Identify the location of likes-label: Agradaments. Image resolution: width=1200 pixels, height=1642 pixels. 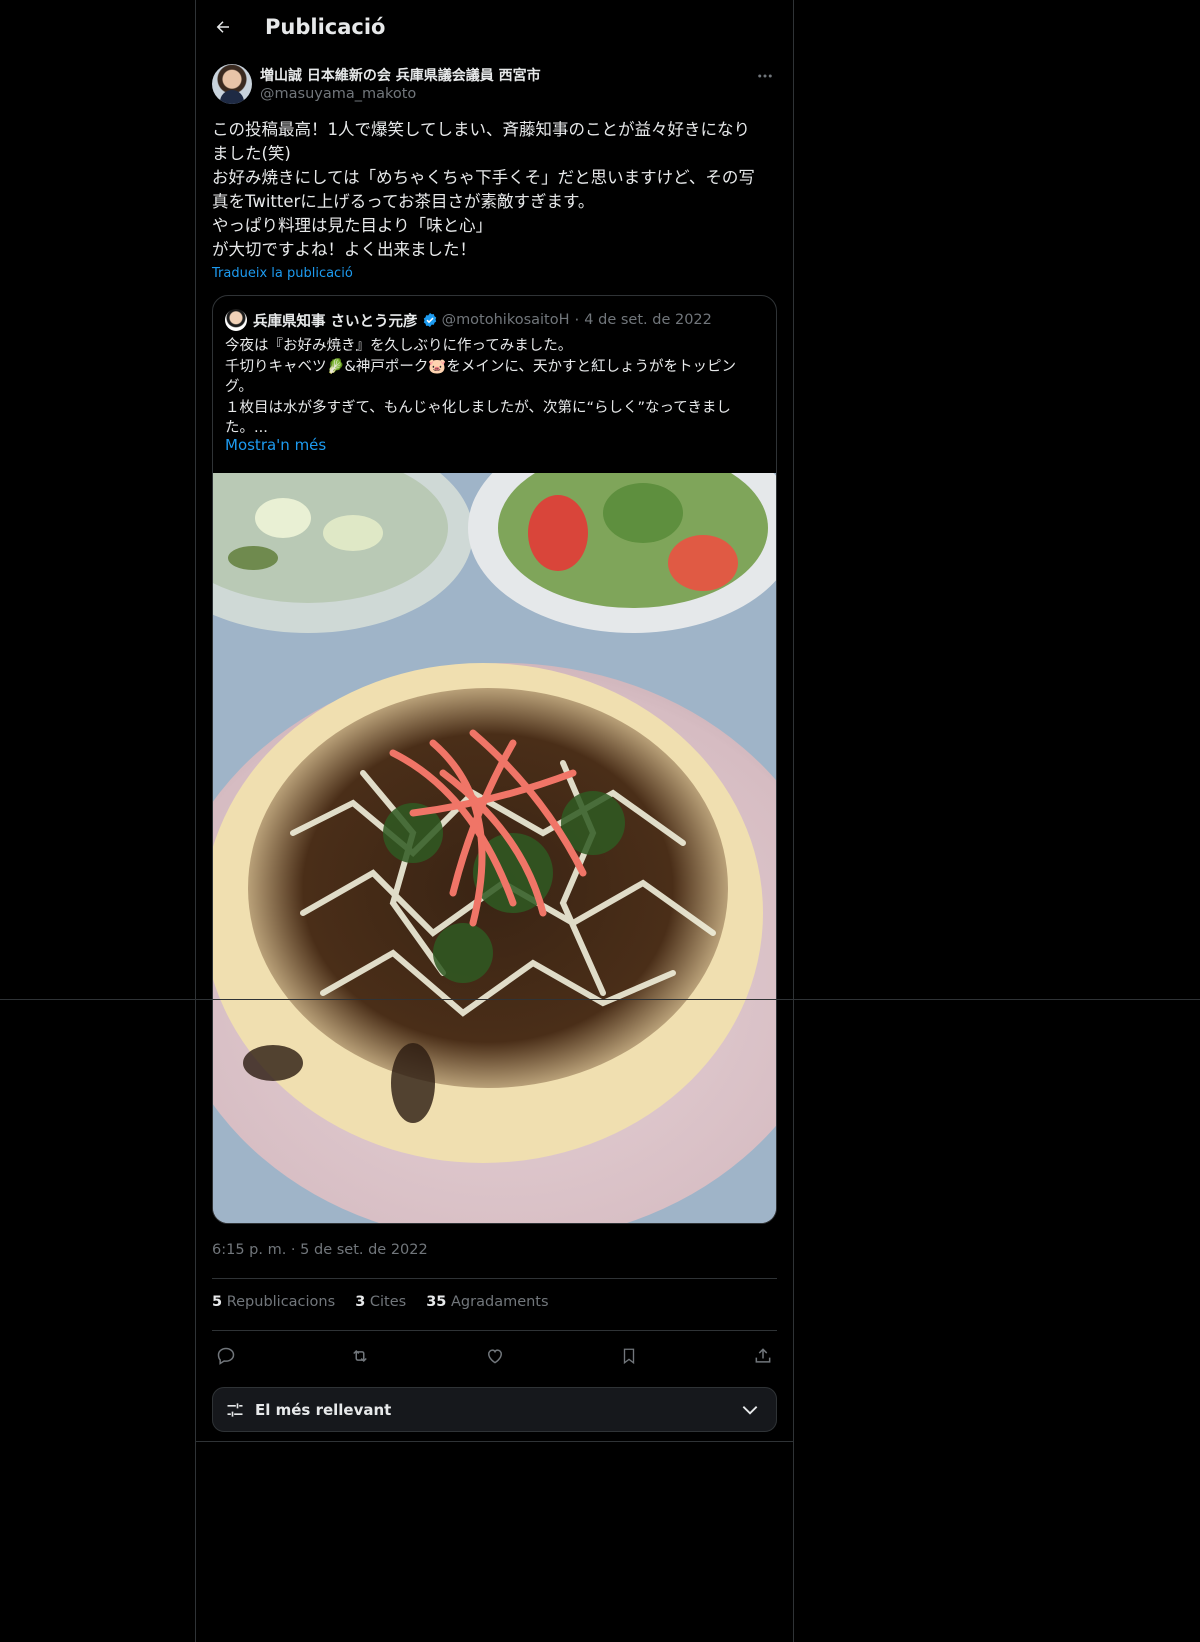
(500, 1302).